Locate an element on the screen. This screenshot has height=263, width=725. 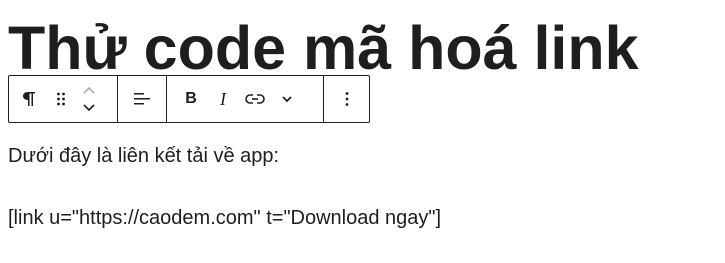
block-mover is located at coordinates (89, 99).